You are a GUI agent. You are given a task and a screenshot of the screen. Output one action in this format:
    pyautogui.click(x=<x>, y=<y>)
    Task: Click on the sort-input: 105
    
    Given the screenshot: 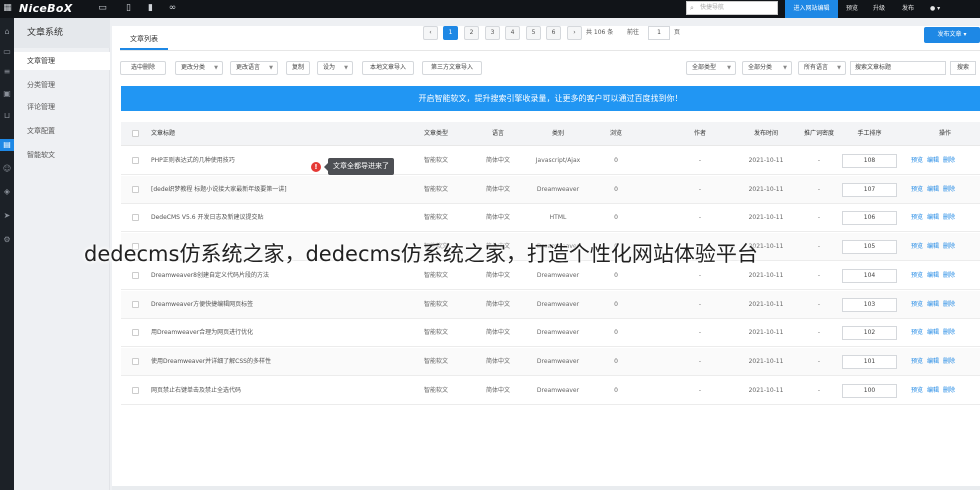 What is the action you would take?
    pyautogui.click(x=869, y=247)
    